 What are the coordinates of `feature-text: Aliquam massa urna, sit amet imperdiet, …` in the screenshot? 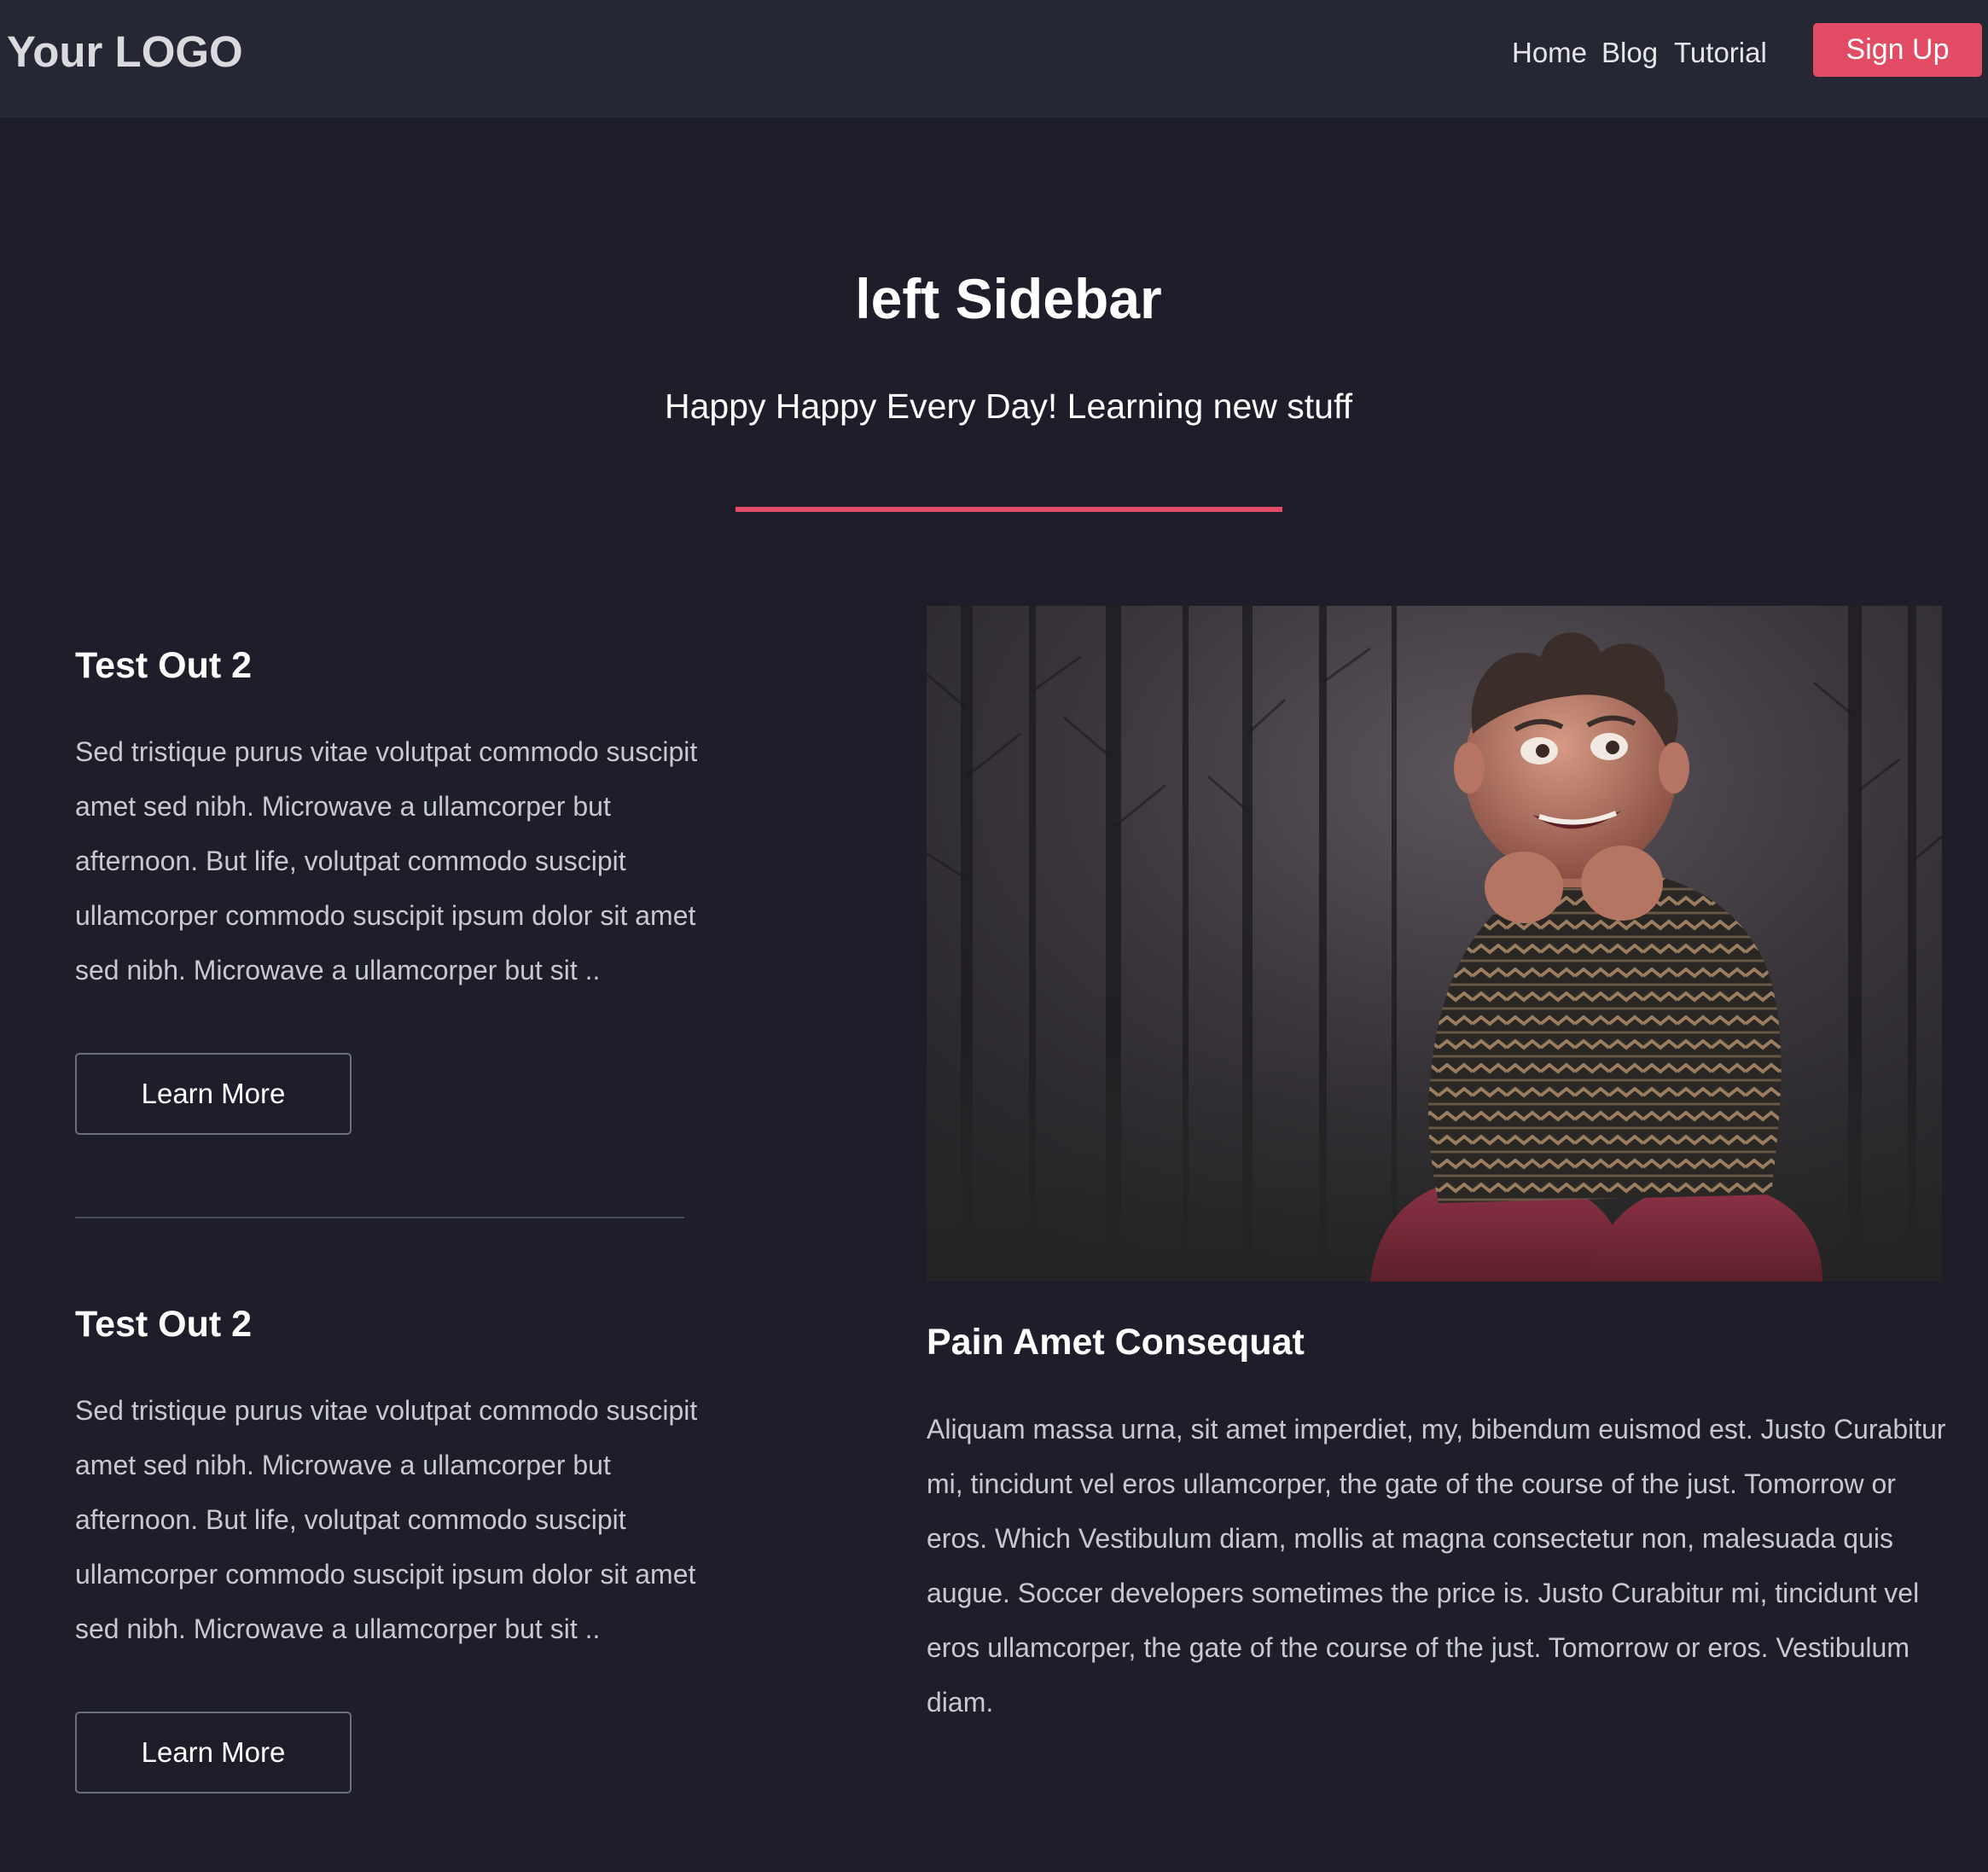 It's located at (1436, 1566).